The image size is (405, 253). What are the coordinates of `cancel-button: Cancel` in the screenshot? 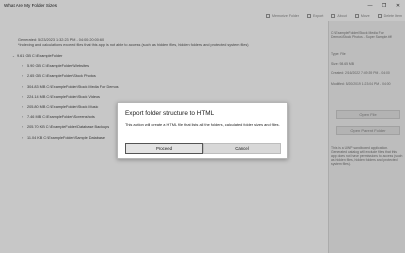 It's located at (242, 148).